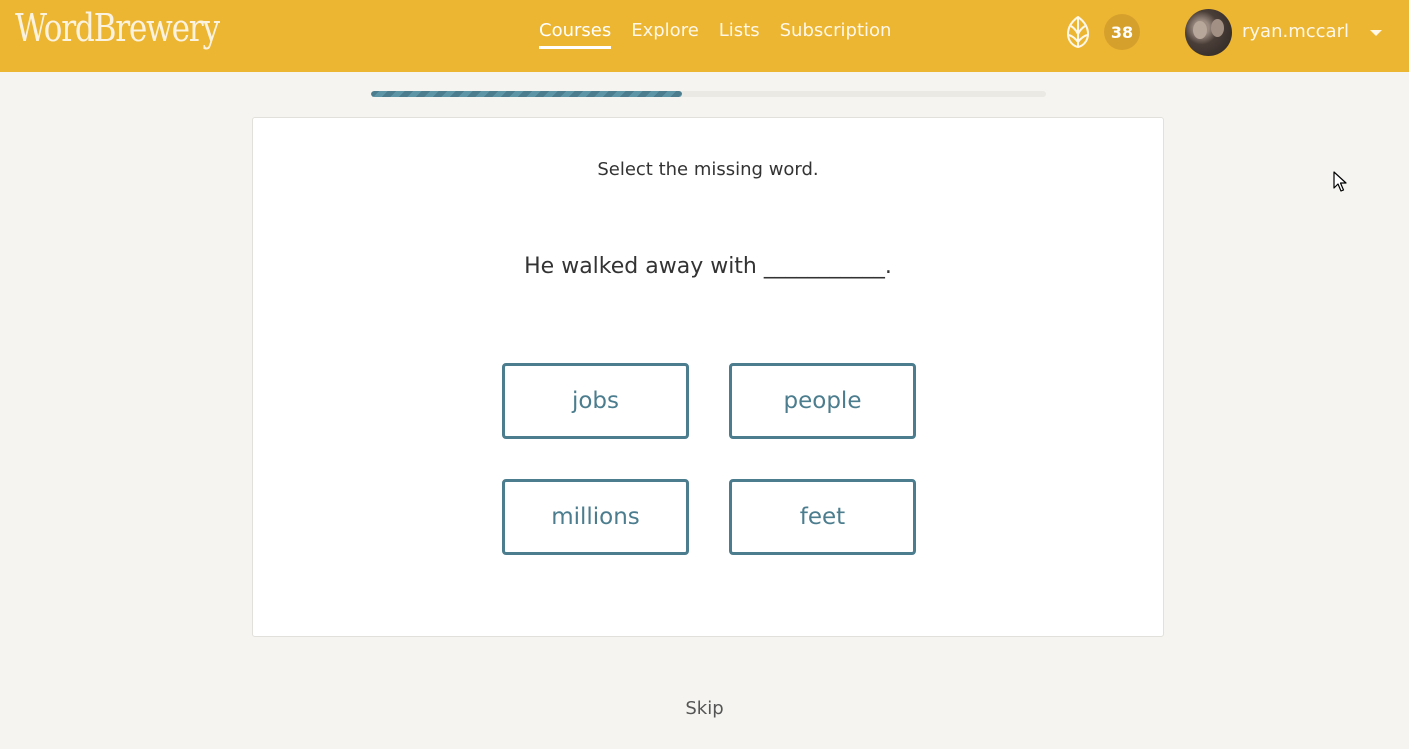 The image size is (1409, 749). What do you see at coordinates (739, 34) in the screenshot?
I see `nav-lists: Lists` at bounding box center [739, 34].